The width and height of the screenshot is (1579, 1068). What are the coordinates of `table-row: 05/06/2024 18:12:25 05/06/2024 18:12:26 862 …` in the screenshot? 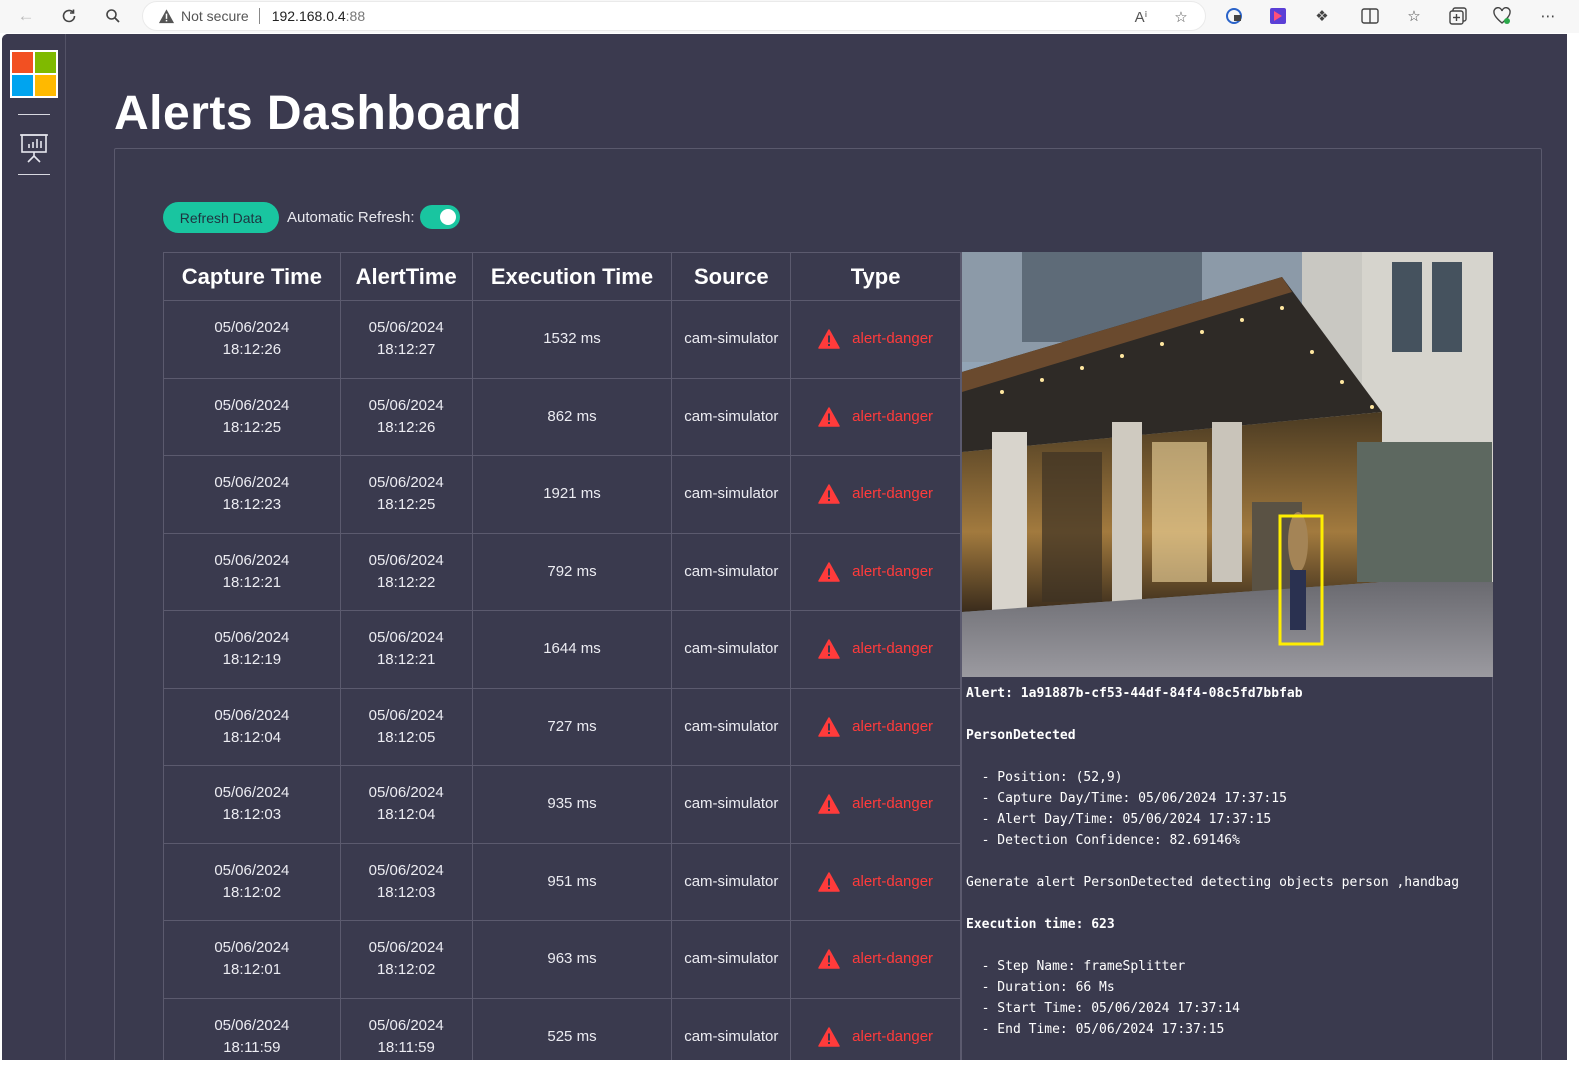 It's located at (562, 416).